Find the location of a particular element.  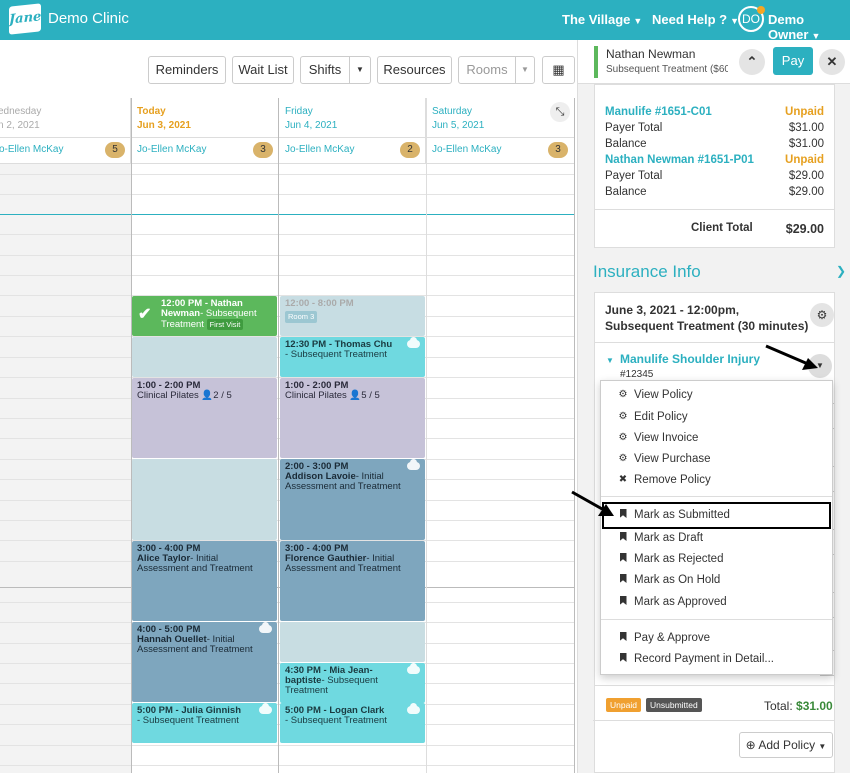

appointment-count-badge: 2 is located at coordinates (410, 150).